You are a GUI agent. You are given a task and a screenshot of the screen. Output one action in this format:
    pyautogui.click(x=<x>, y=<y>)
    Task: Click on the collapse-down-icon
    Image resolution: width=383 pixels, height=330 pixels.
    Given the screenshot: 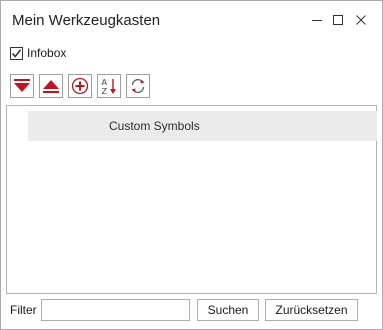 What is the action you would take?
    pyautogui.click(x=22, y=85)
    